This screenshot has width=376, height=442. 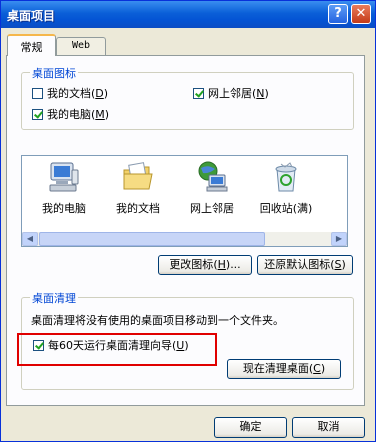 What do you see at coordinates (99, 93) in the screenshot?
I see `my-documents-access-key: D` at bounding box center [99, 93].